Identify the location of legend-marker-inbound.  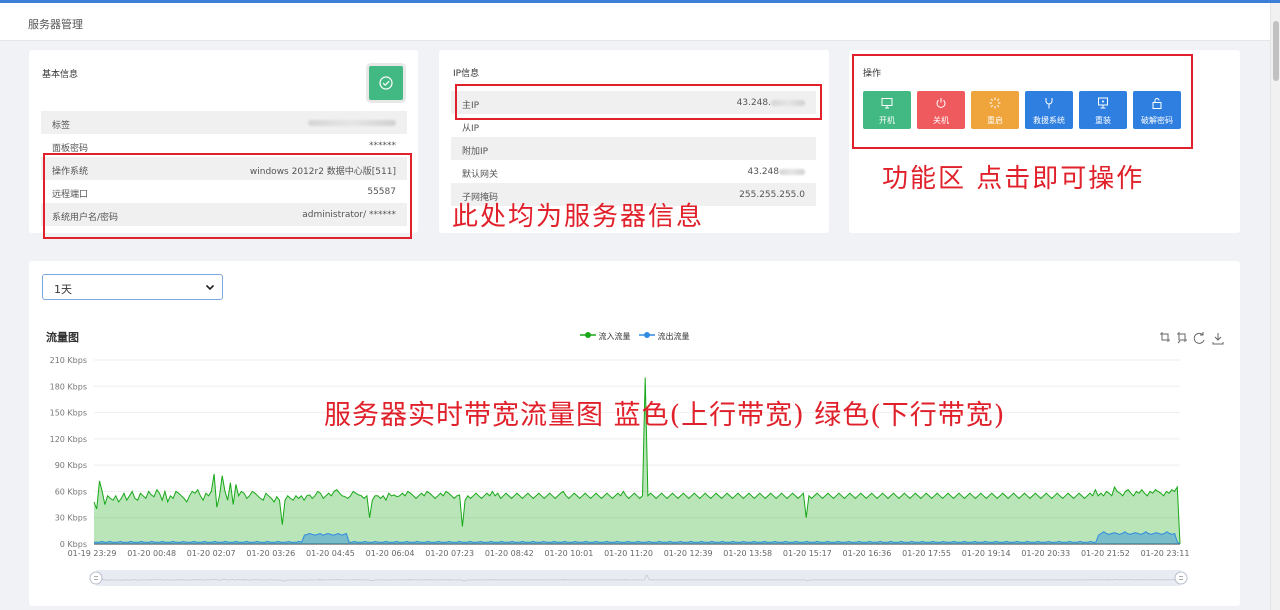
(588, 335).